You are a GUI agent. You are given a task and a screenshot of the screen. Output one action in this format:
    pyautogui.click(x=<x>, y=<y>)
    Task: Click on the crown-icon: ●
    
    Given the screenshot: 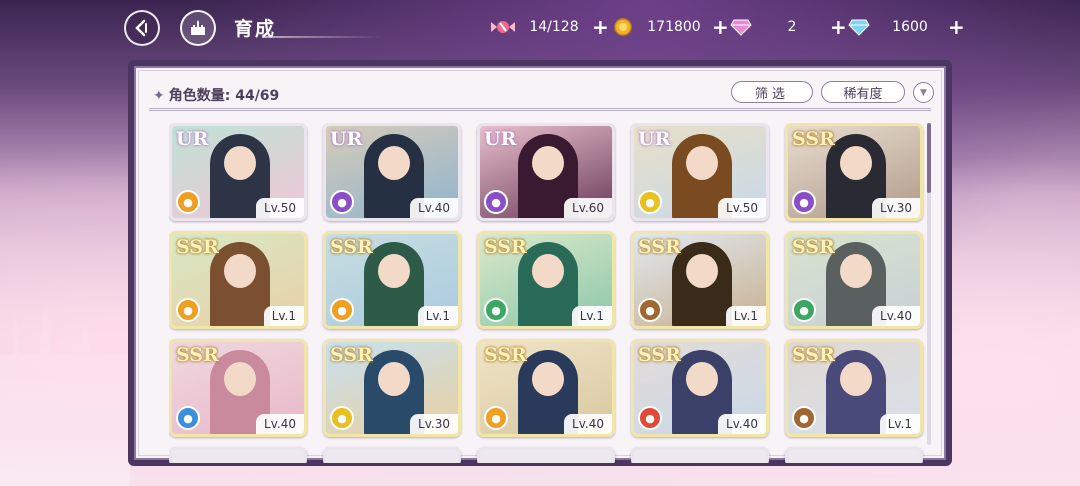 What is the action you would take?
    pyautogui.click(x=650, y=202)
    